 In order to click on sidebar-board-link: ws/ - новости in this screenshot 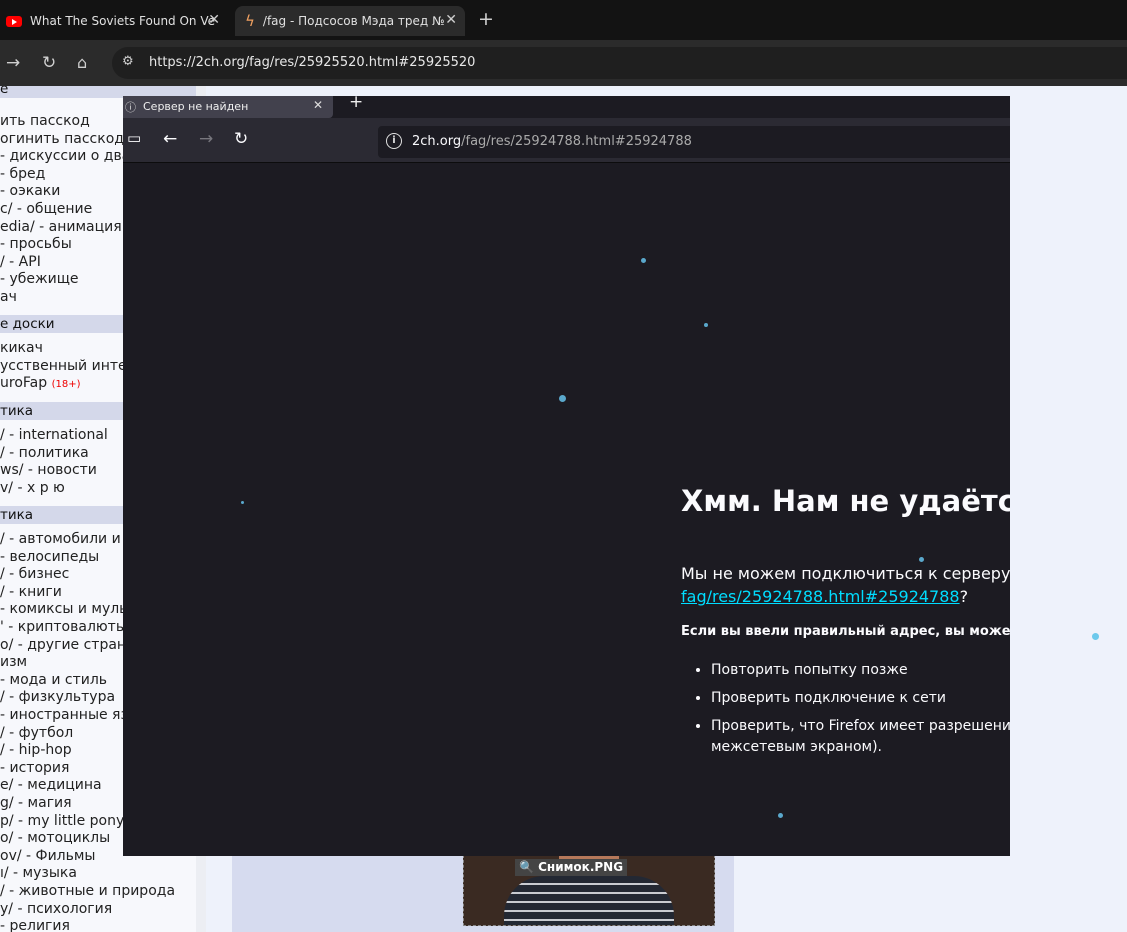, I will do `click(48, 470)`.